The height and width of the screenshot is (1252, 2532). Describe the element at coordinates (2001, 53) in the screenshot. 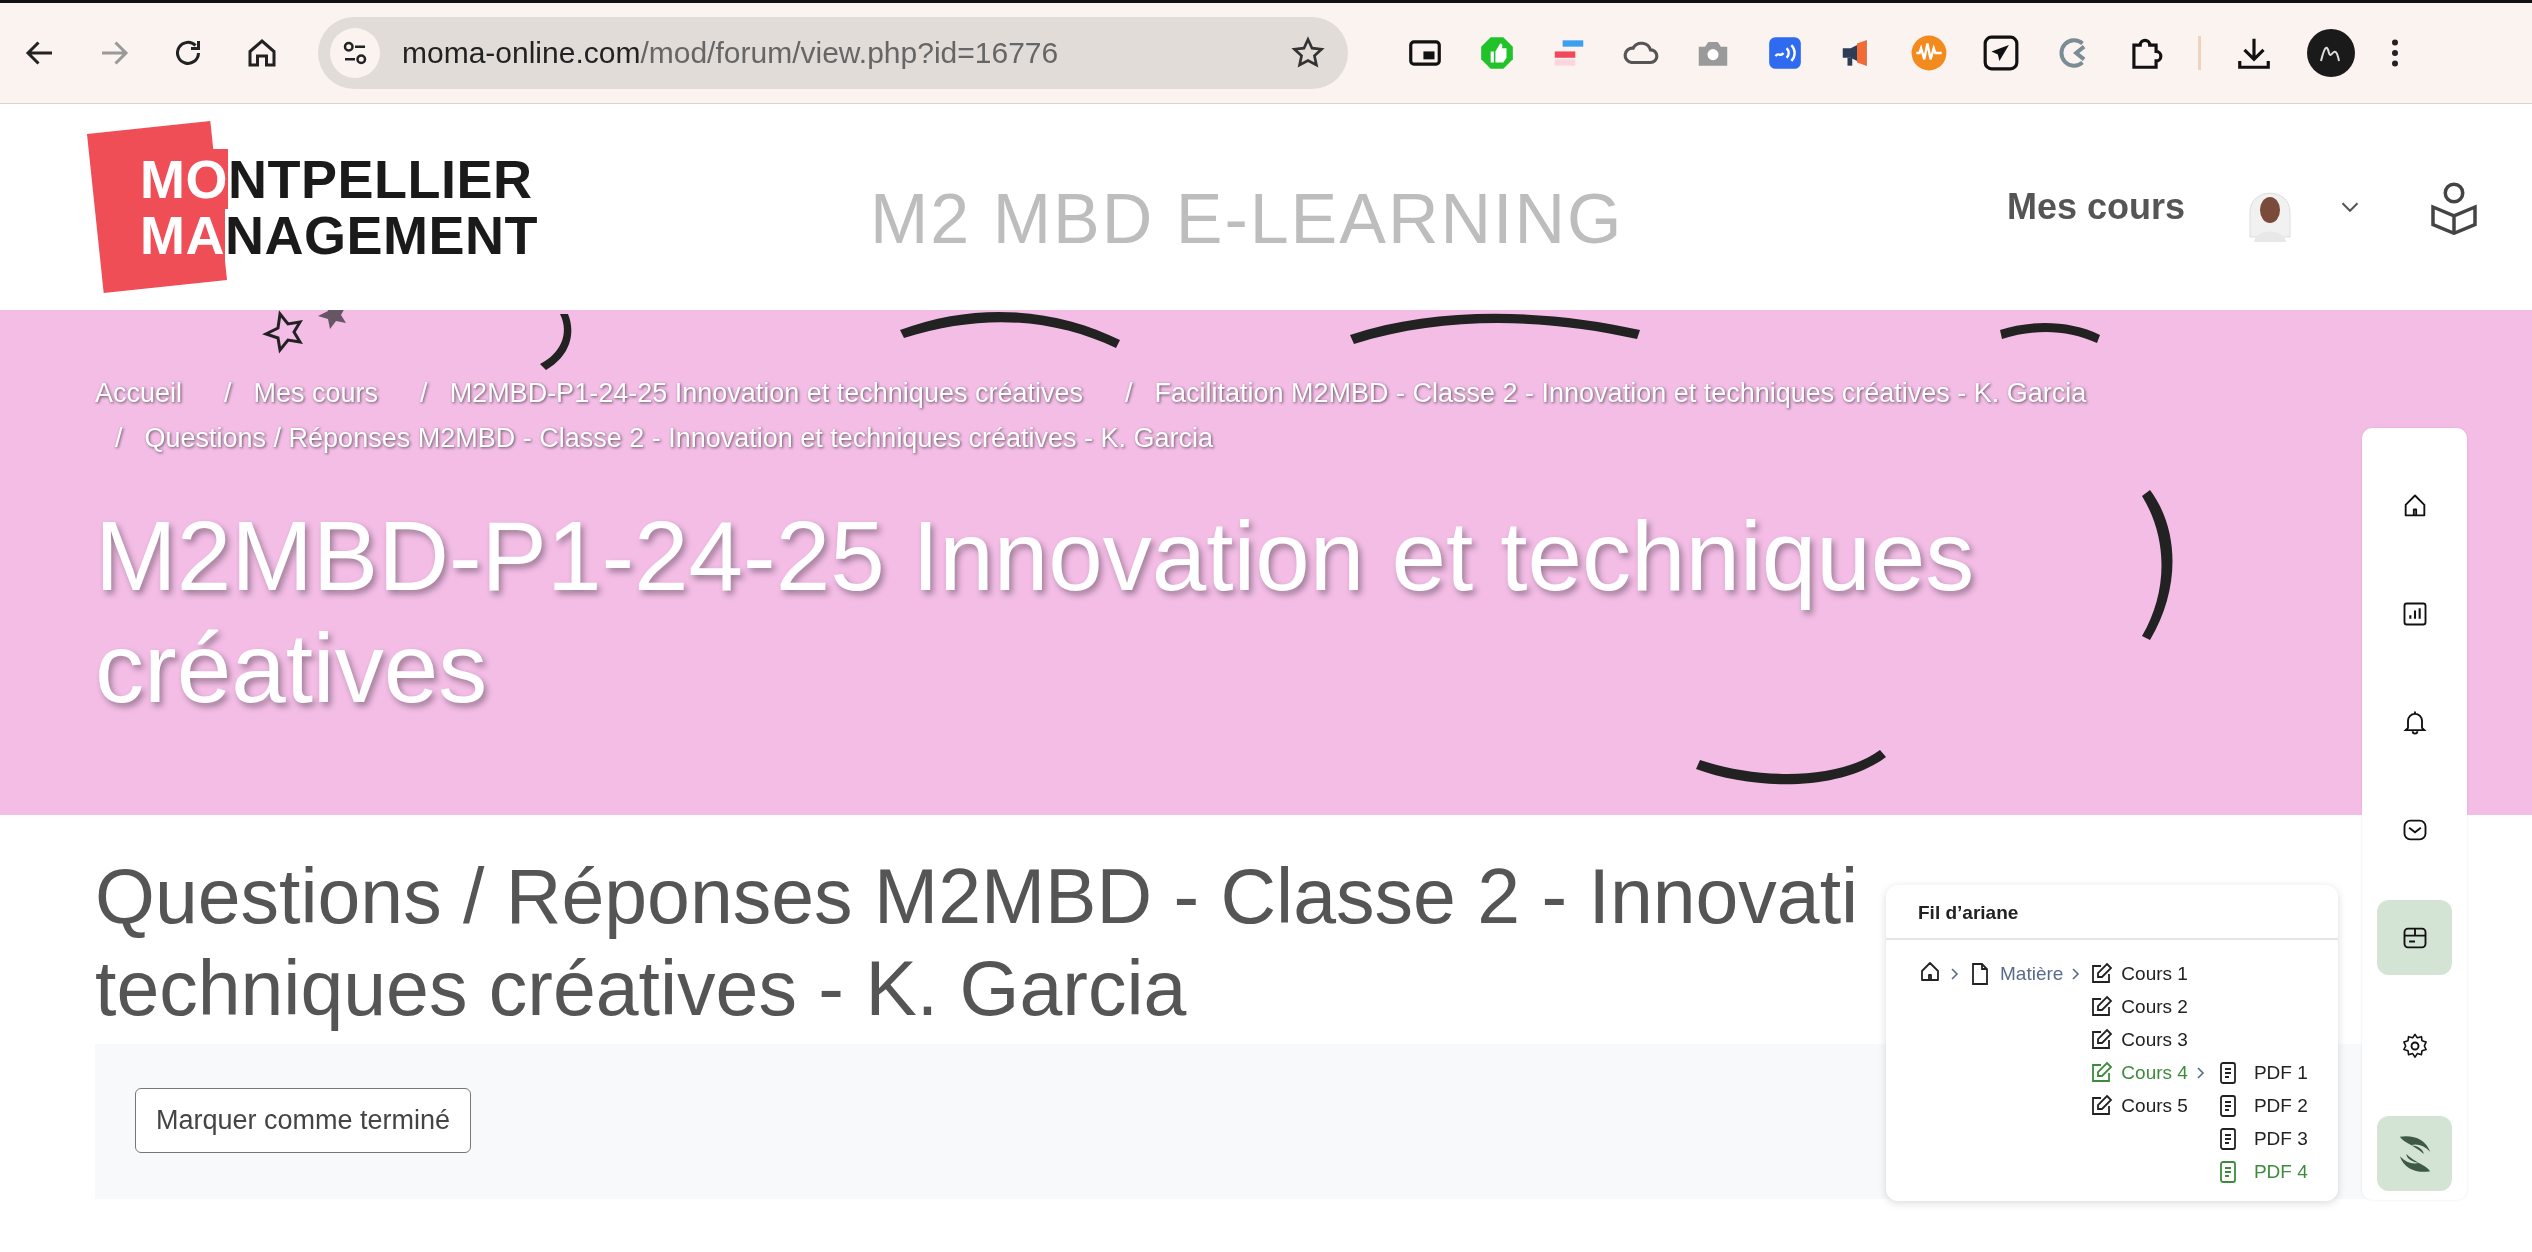

I see `paper-plane-icon` at that location.